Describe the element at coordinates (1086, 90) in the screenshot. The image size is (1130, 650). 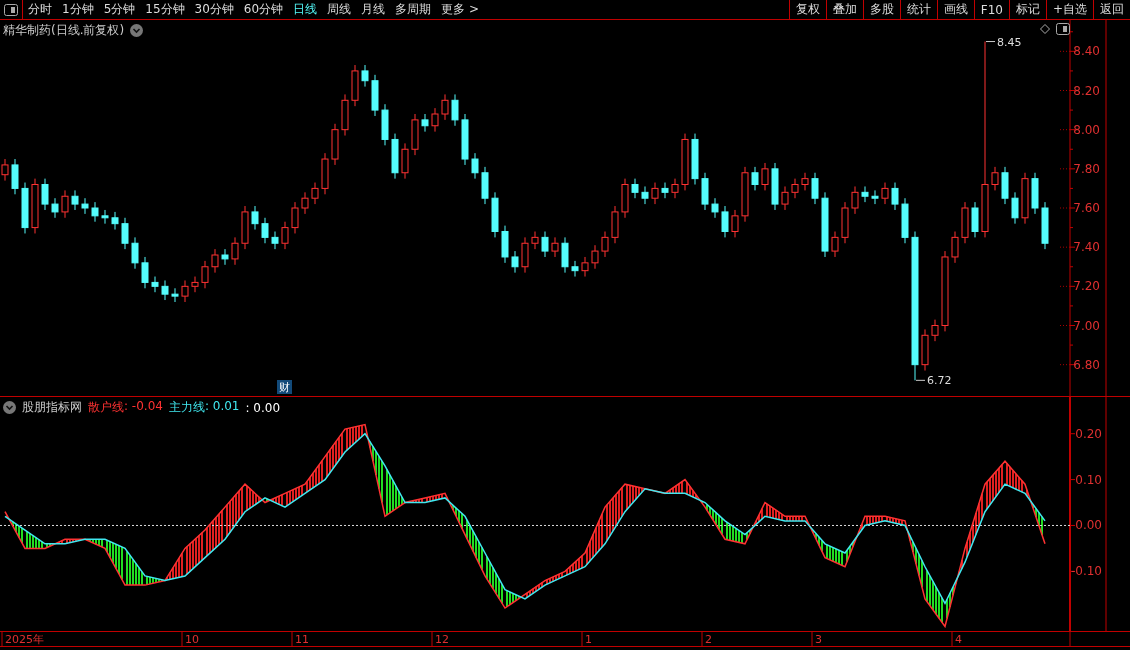
I see `axis-label: 8.20` at that location.